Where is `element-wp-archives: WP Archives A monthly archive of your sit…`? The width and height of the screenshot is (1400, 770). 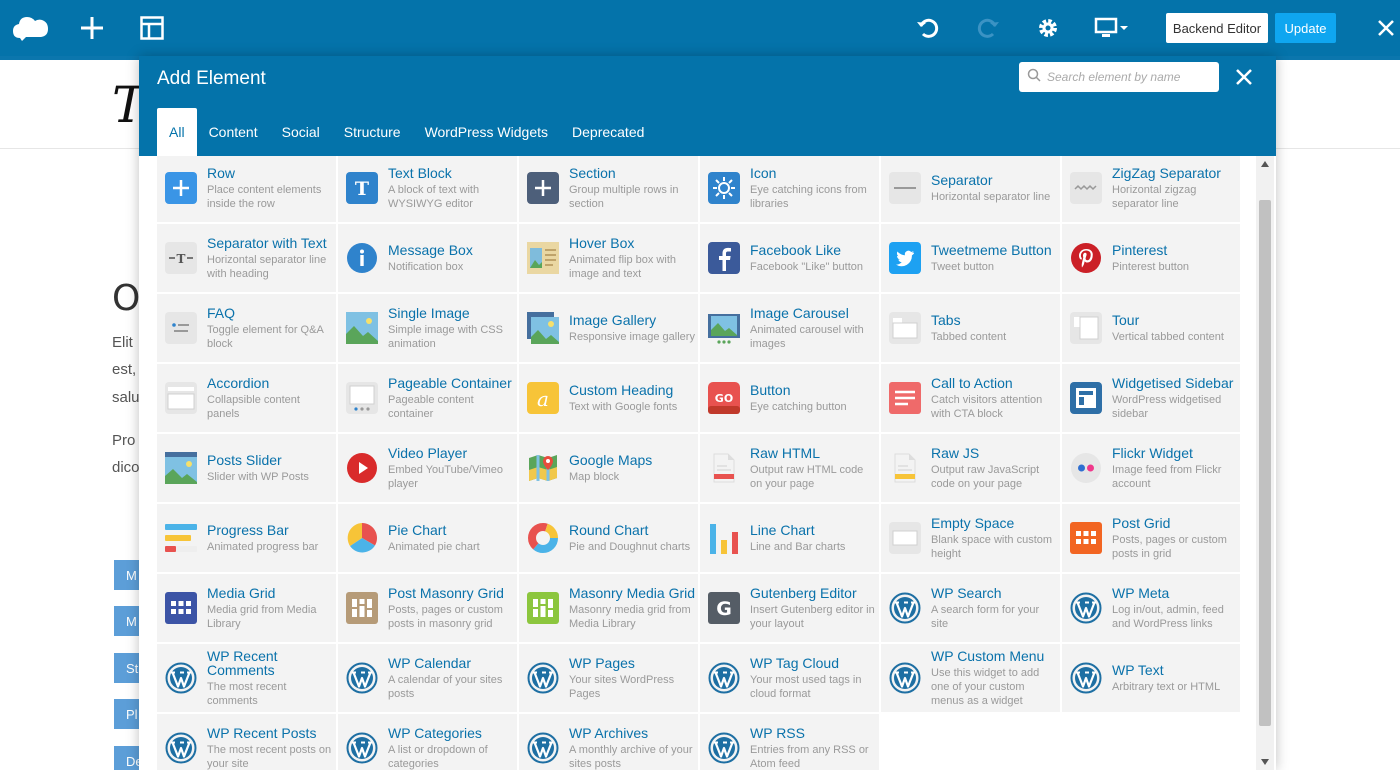
element-wp-archives: WP Archives A monthly archive of your sit… is located at coordinates (608, 742).